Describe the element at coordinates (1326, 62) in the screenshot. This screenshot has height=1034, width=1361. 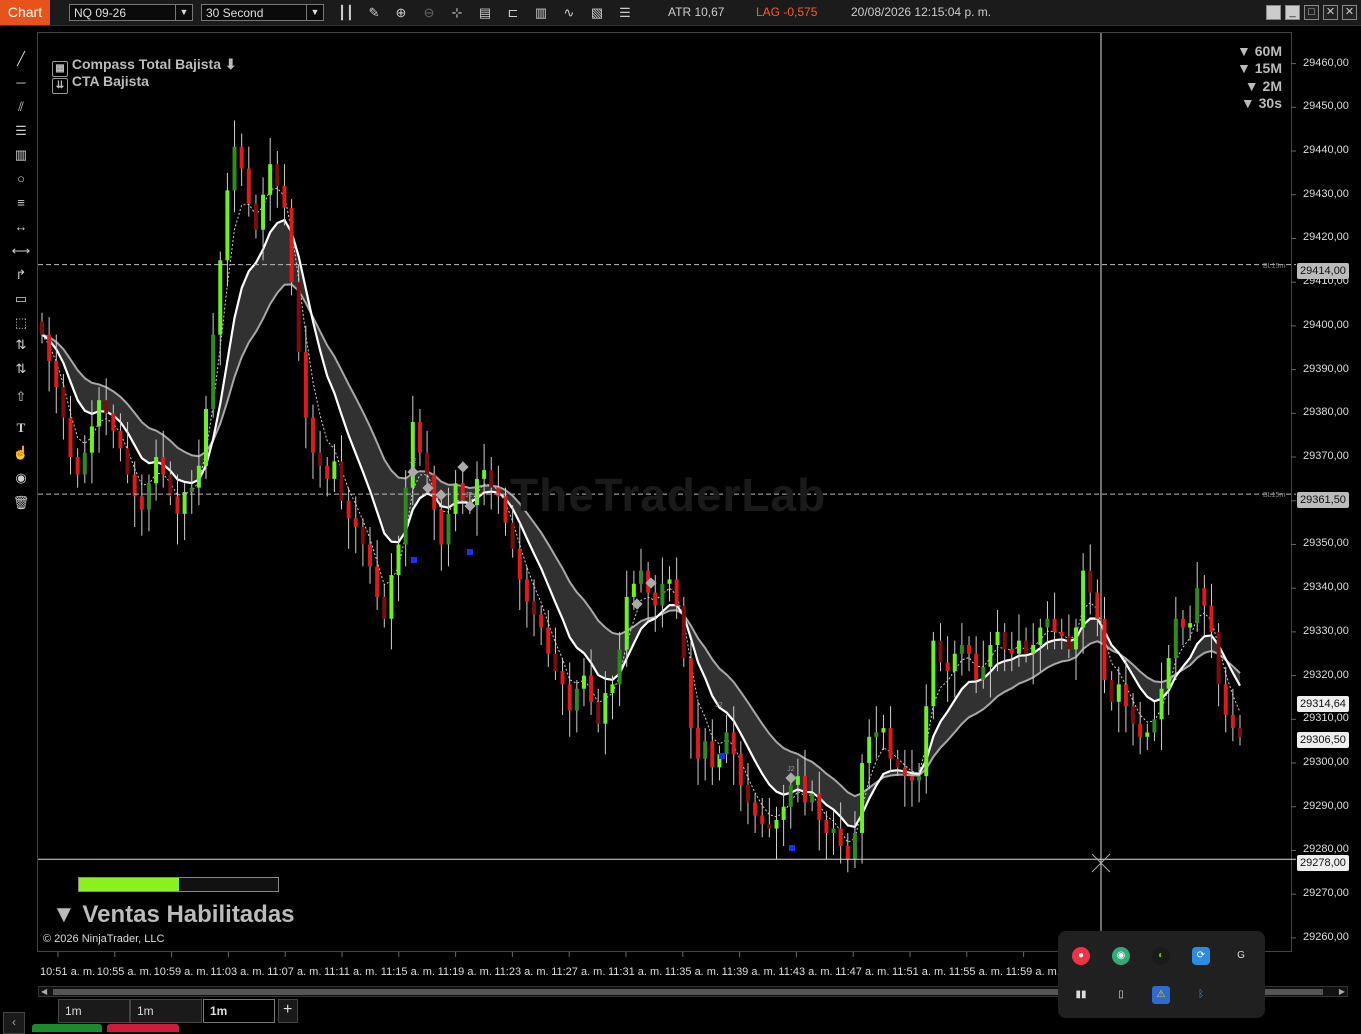
I see `y-tick-label: 29460,00` at that location.